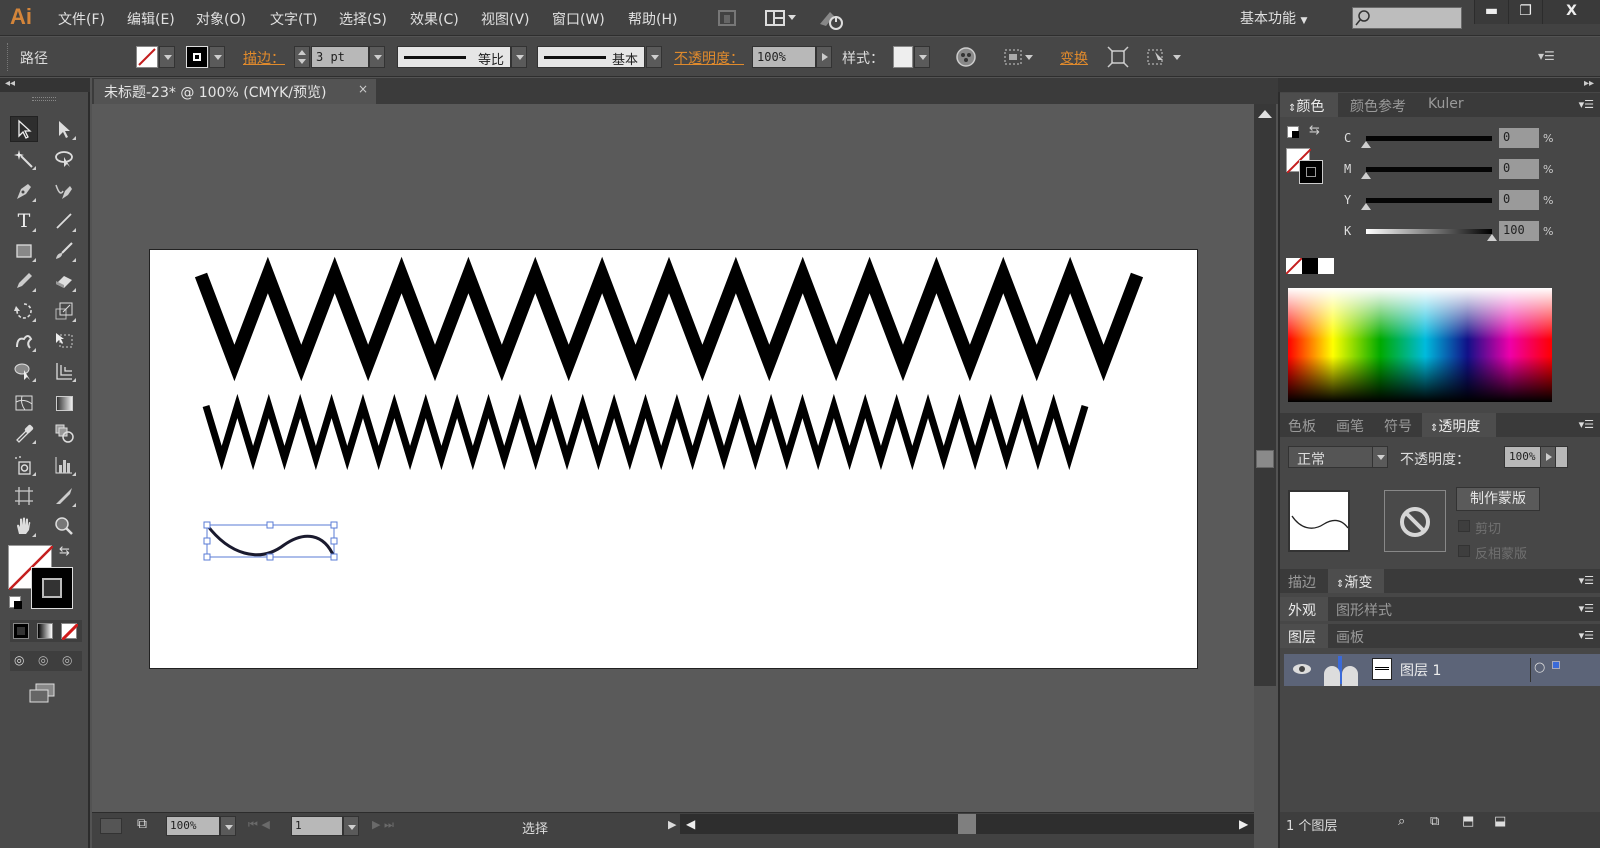 Image resolution: width=1600 pixels, height=848 pixels. Describe the element at coordinates (1350, 425) in the screenshot. I see `tab-brushes: 画笔` at that location.